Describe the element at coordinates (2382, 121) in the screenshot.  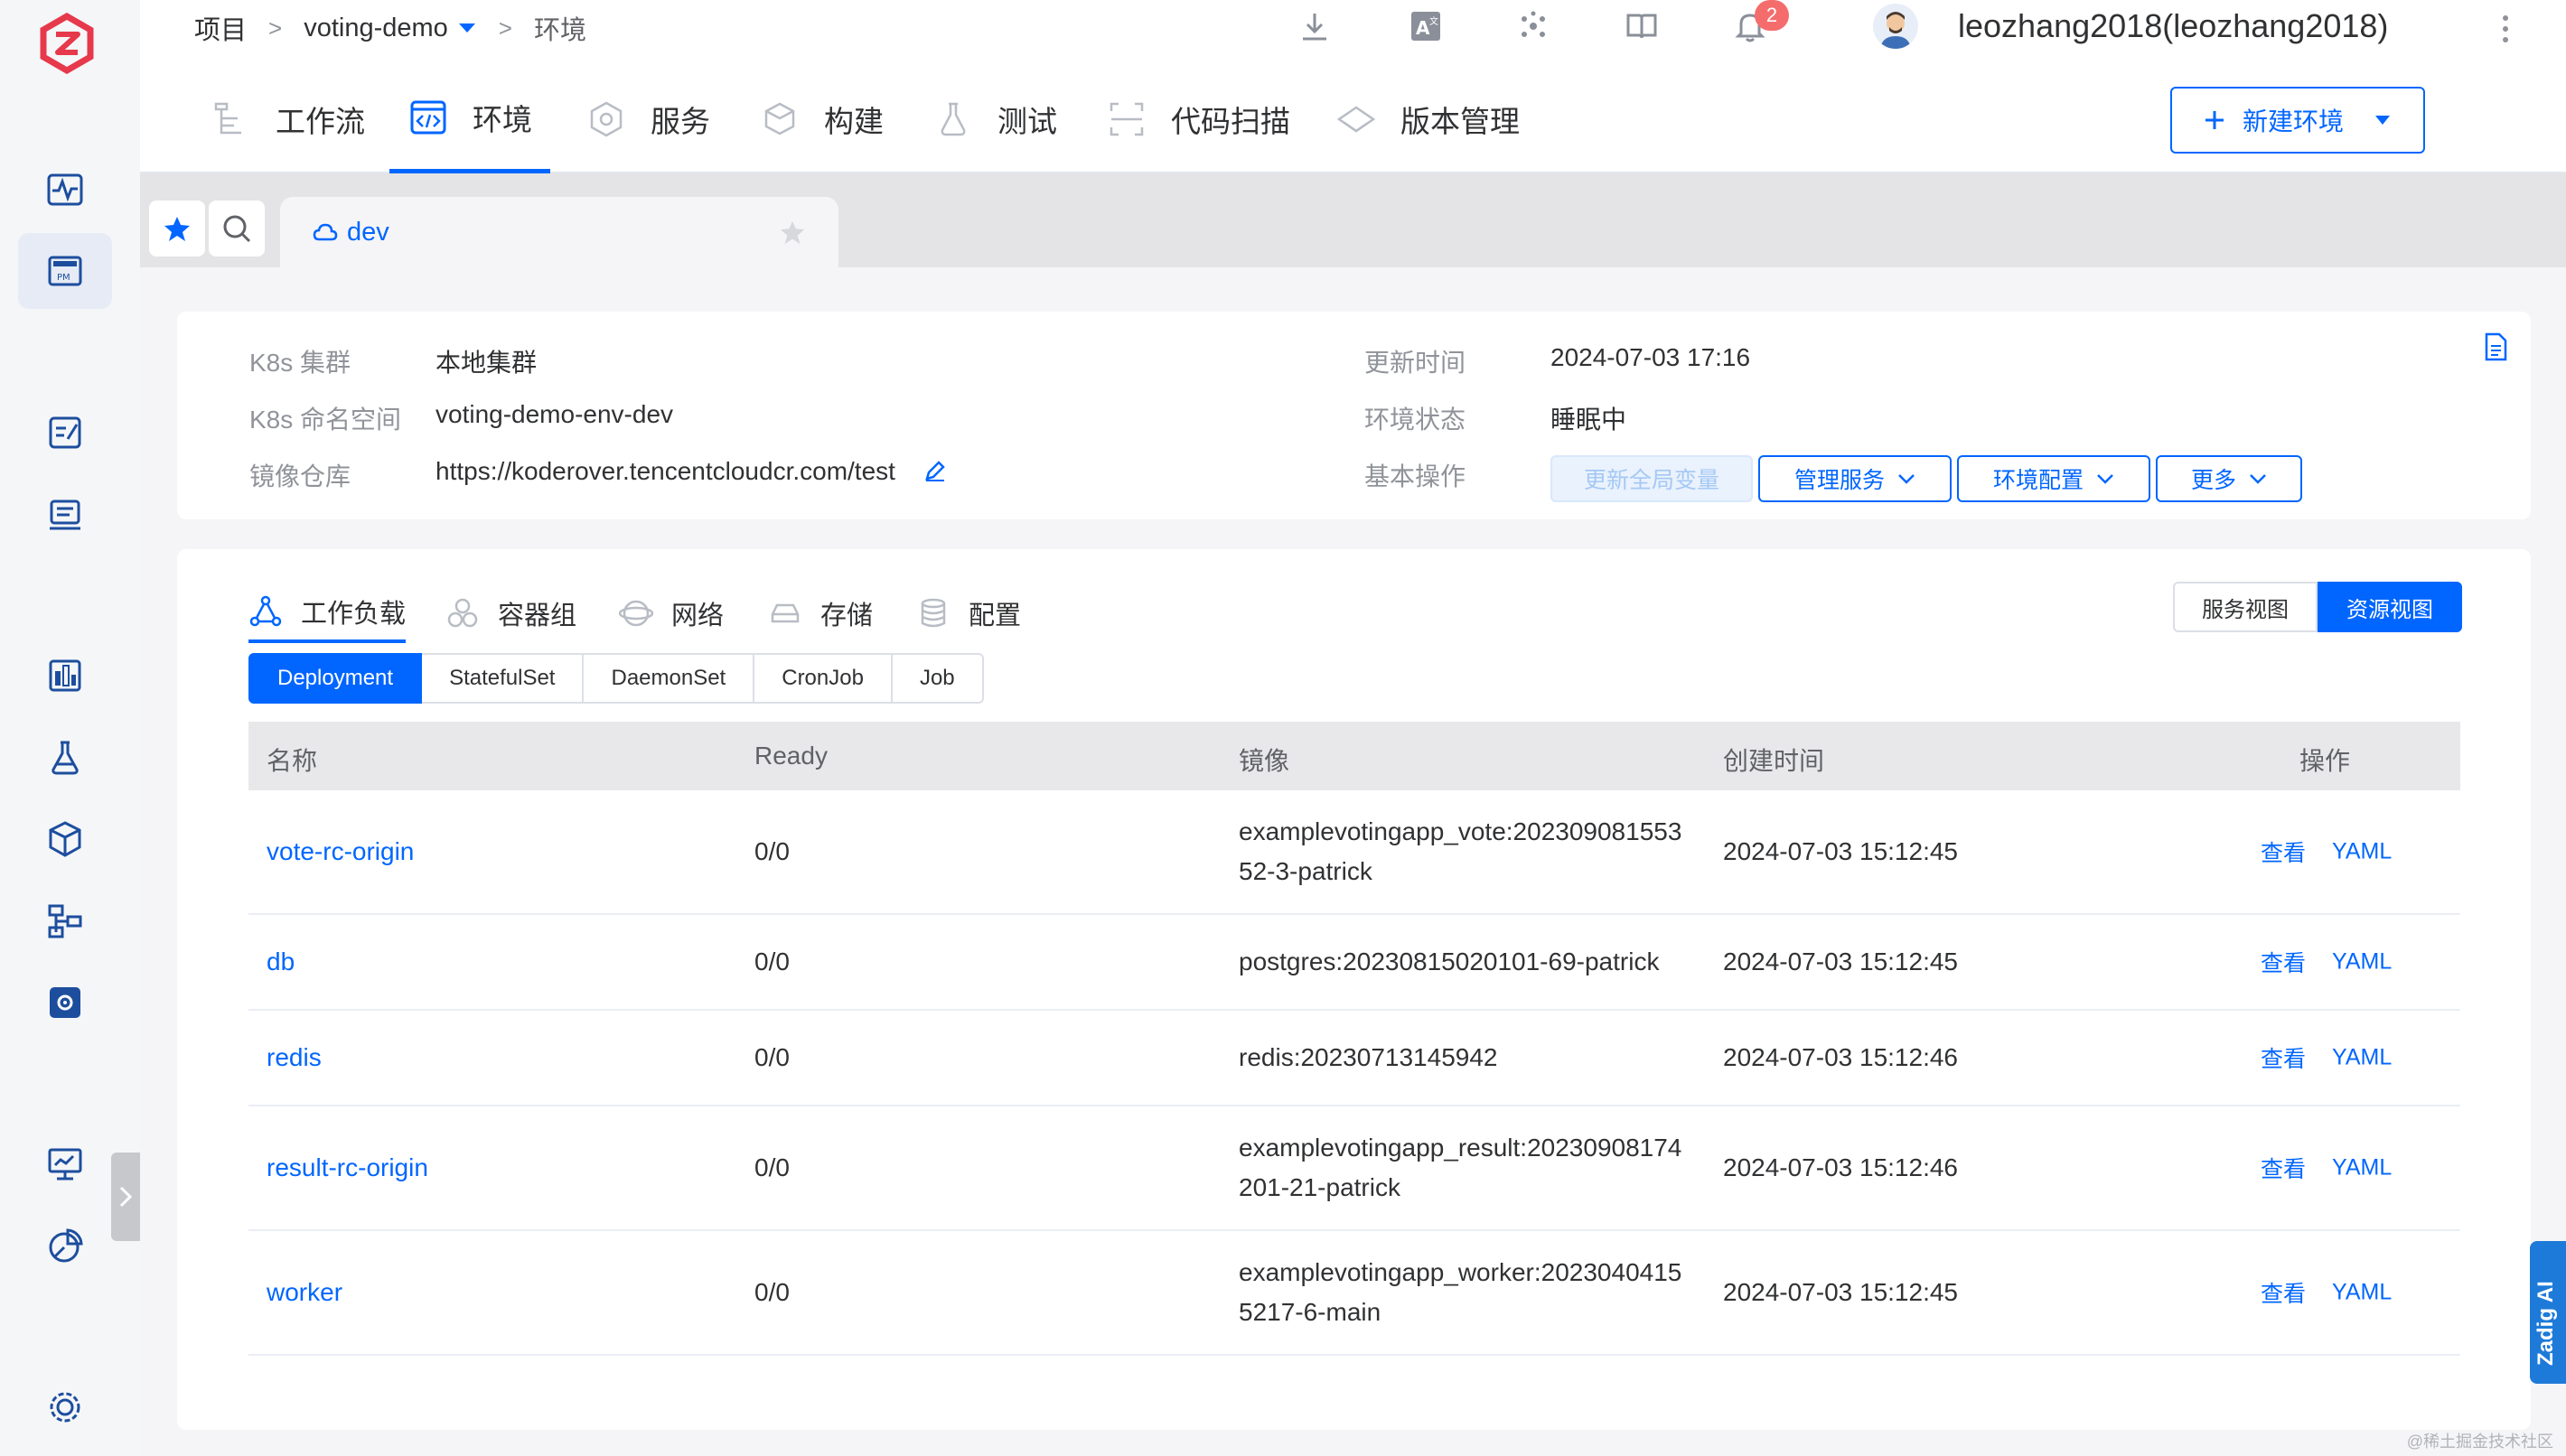
I see `caret-down-icon` at that location.